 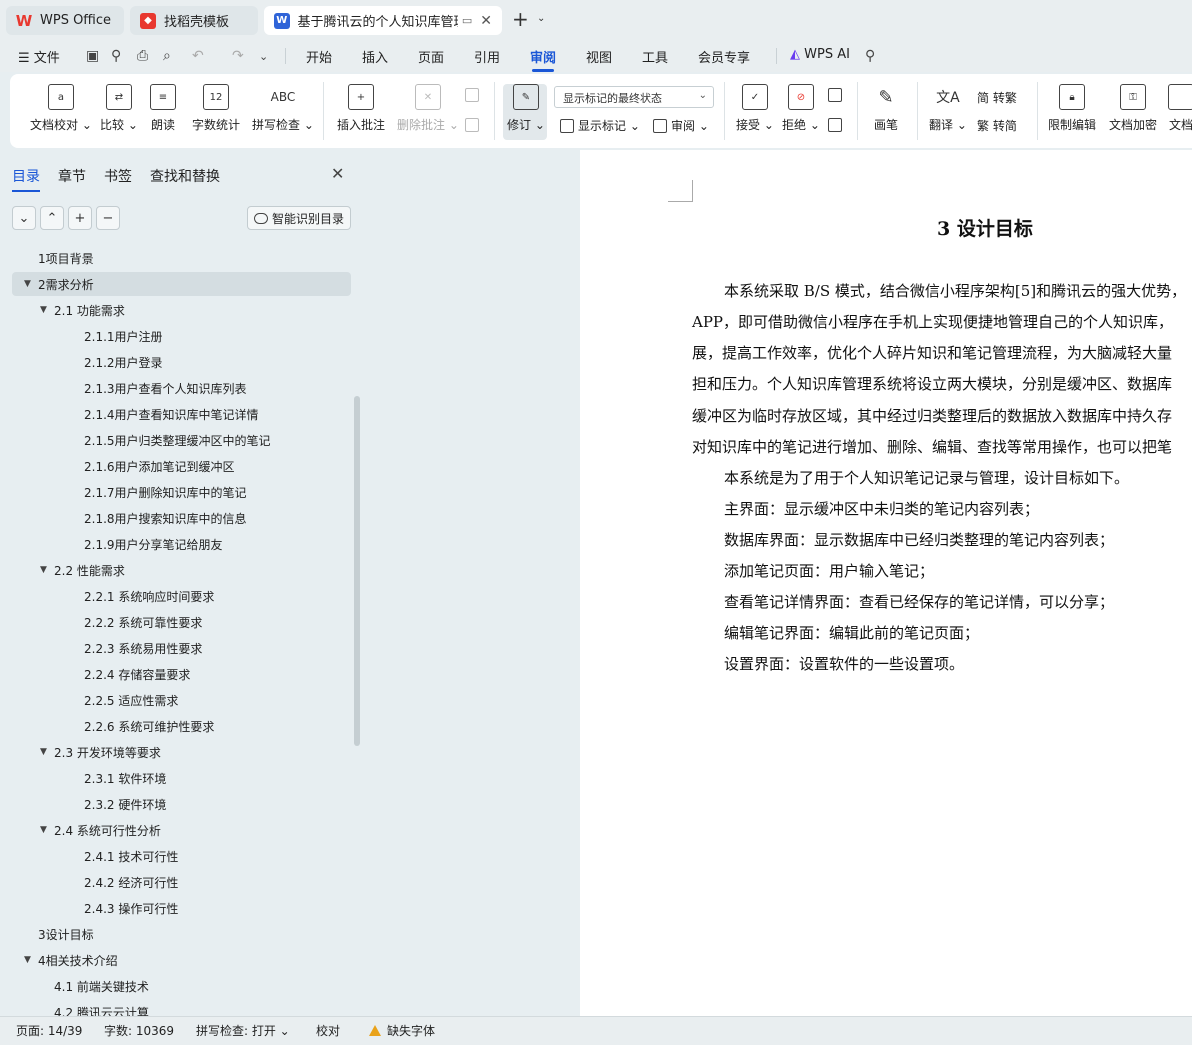 I want to click on toc-item: ▼ 4相关技术介绍, so click(x=71, y=960).